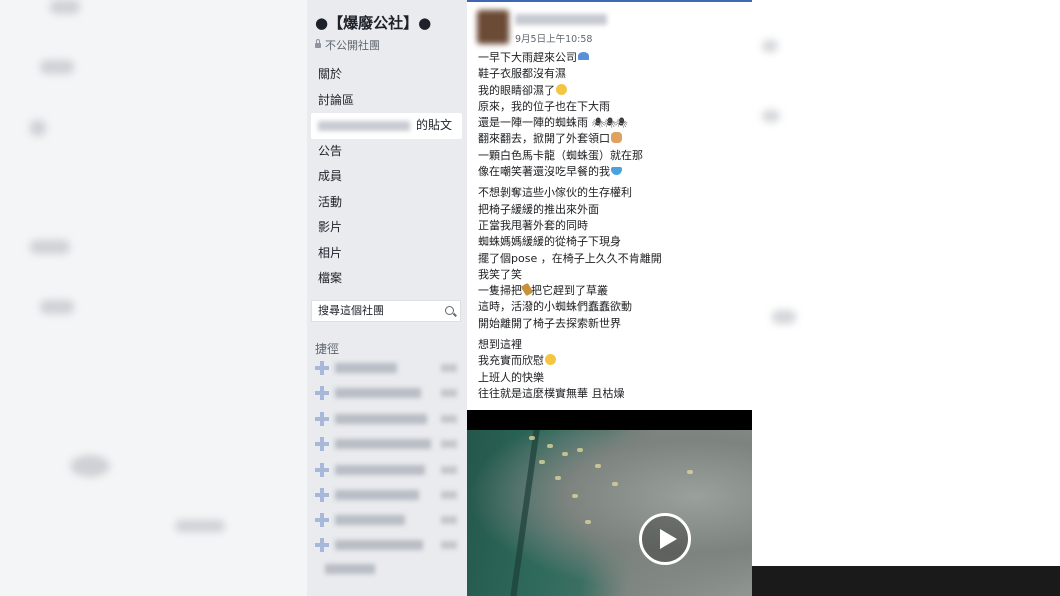  I want to click on sidebar-item-members: 成員, so click(384, 177).